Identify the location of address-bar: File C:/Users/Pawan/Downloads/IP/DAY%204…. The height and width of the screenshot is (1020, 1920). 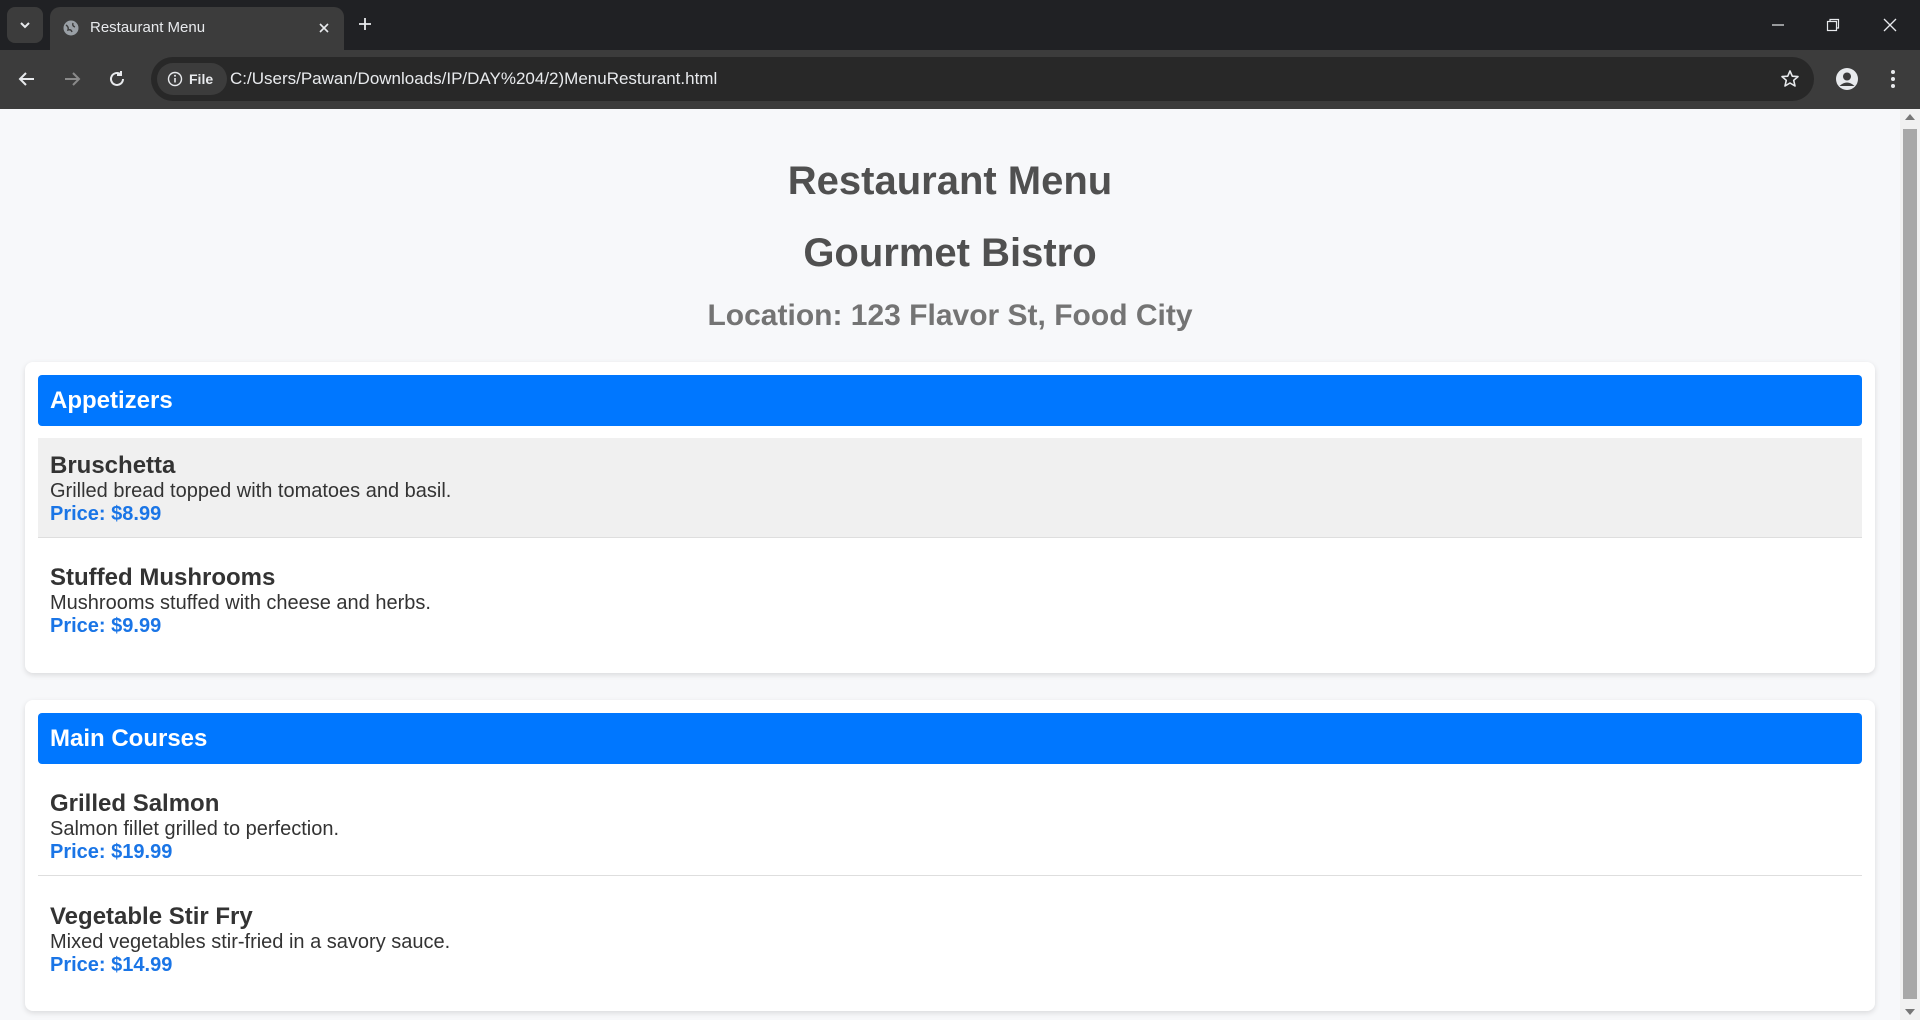
(982, 79).